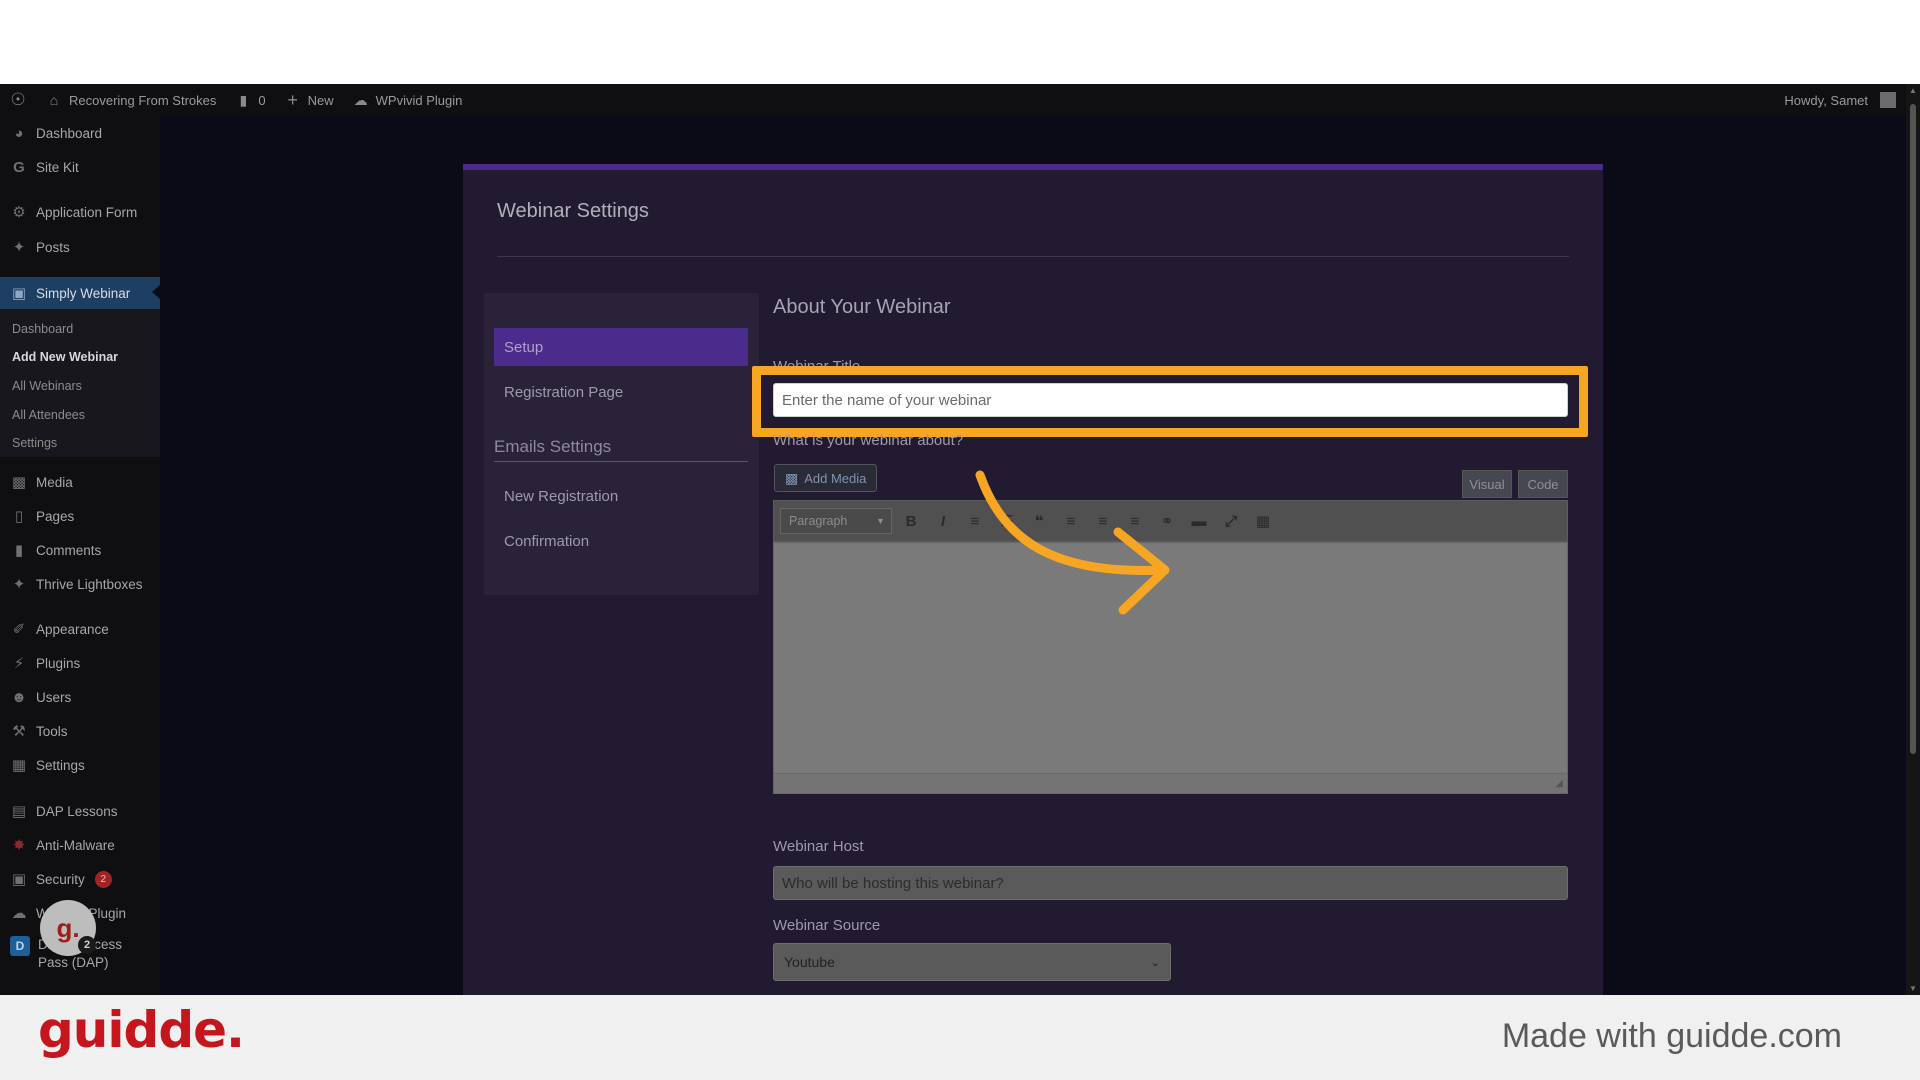  Describe the element at coordinates (809, 962) in the screenshot. I see `source-value: Youtube` at that location.